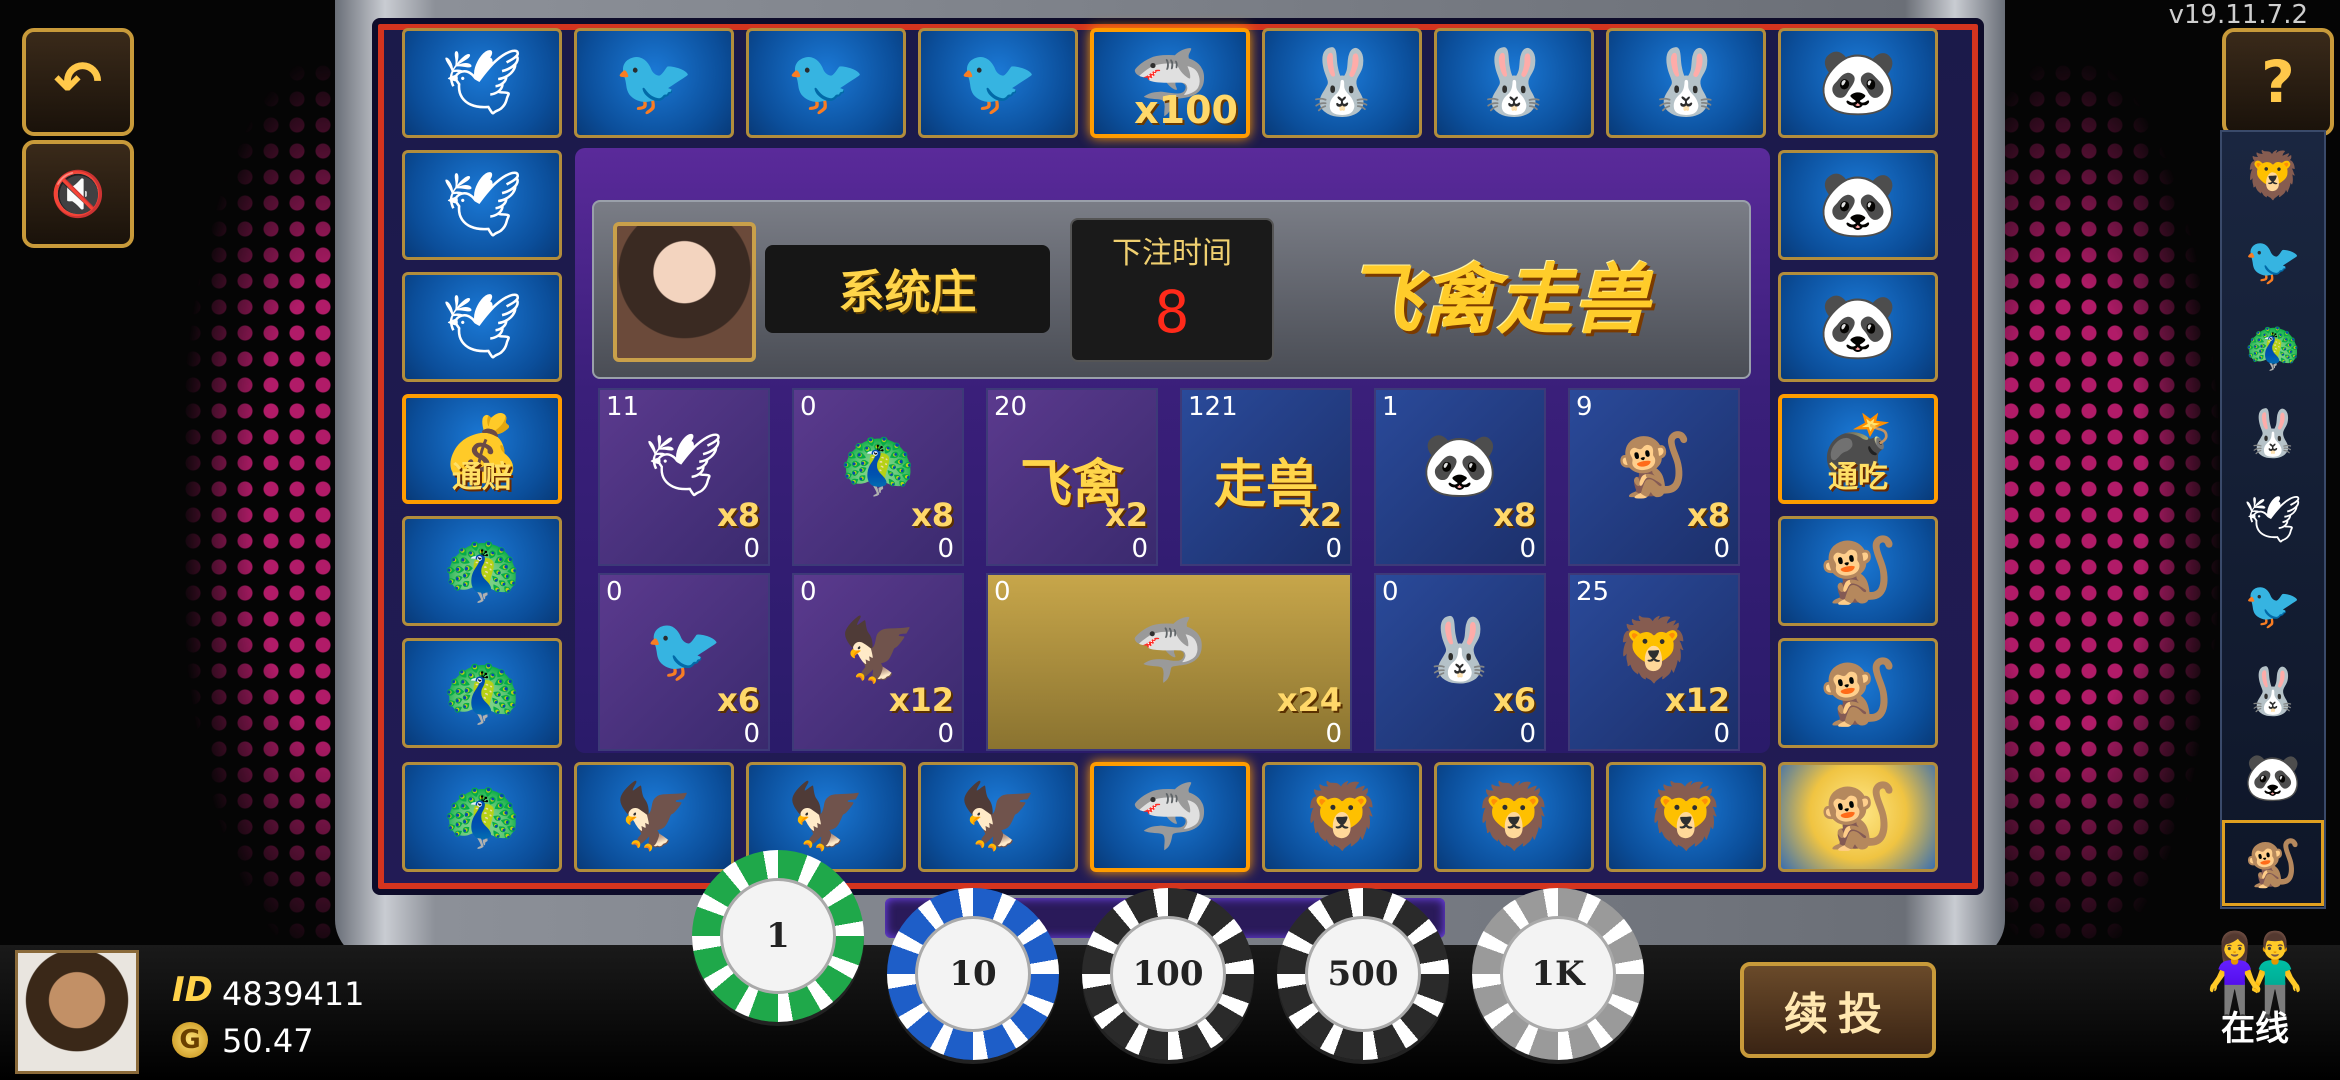 Image resolution: width=2340 pixels, height=1080 pixels. Describe the element at coordinates (1858, 449) in the screenshot. I see `ring-tile-bomb: 💣 通吃` at that location.